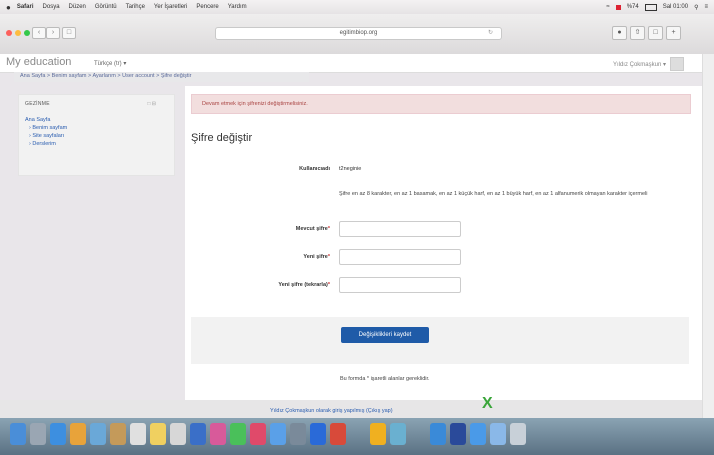 The height and width of the screenshot is (455, 714). I want to click on chrome-icon, so click(78, 434).